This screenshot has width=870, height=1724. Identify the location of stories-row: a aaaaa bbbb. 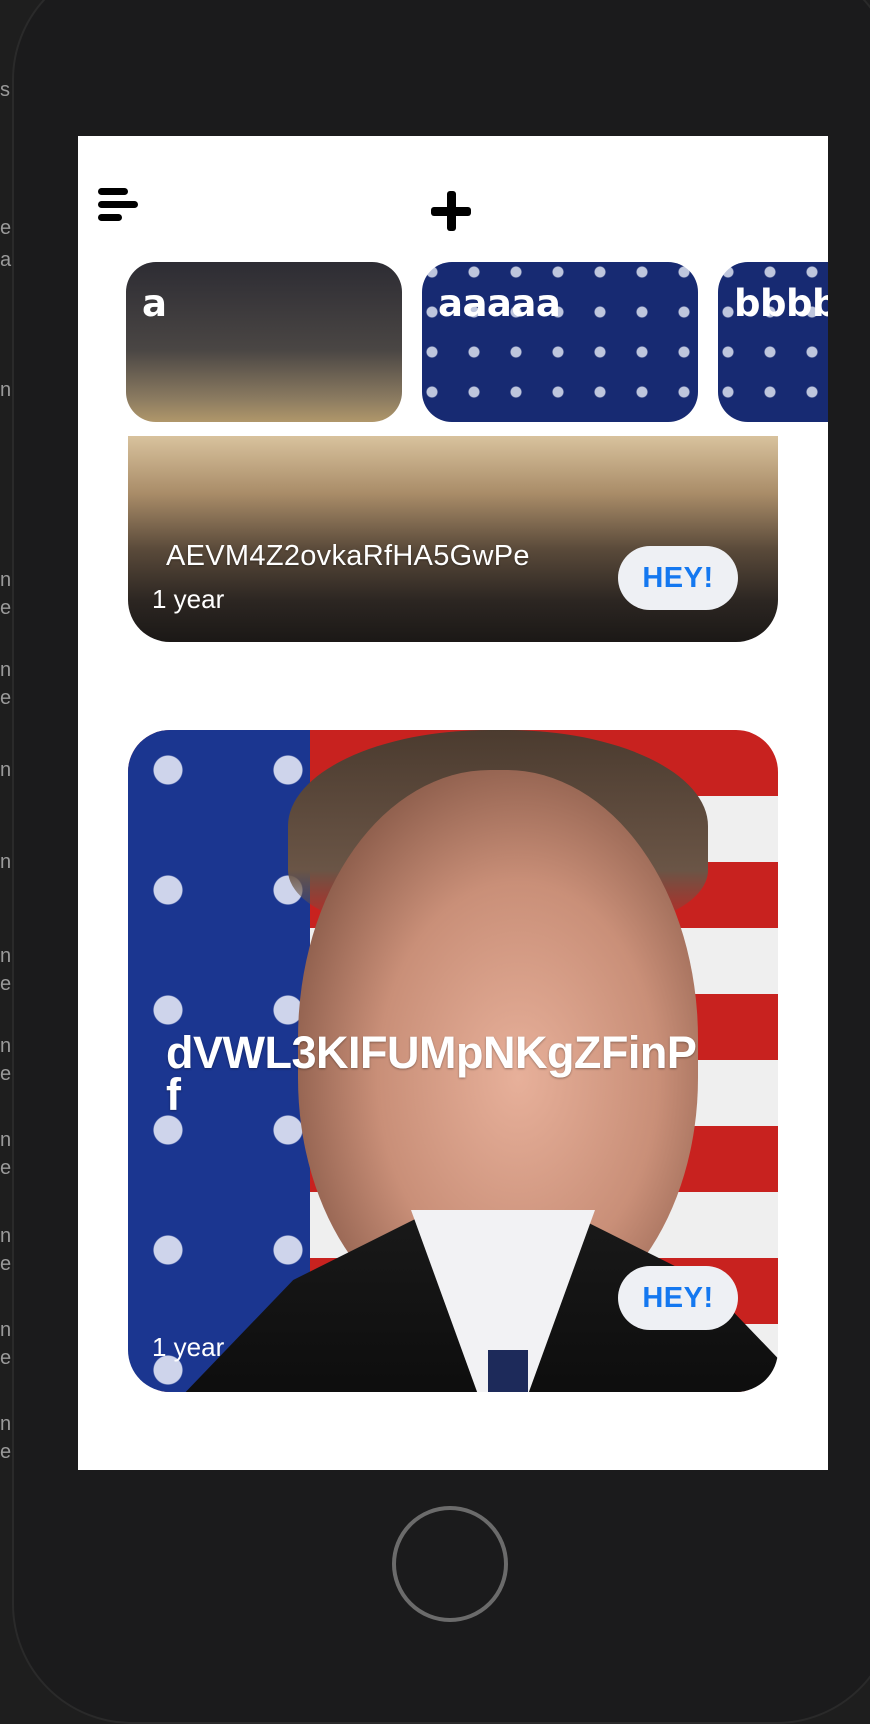
(477, 342).